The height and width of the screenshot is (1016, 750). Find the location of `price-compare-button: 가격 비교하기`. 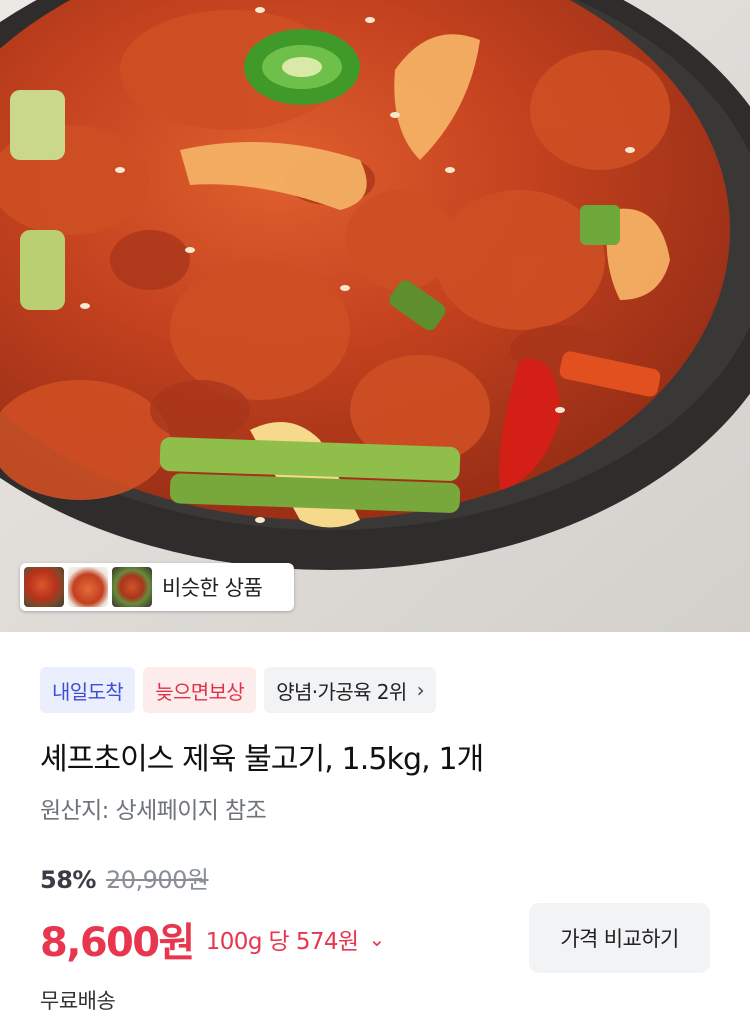

price-compare-button: 가격 비교하기 is located at coordinates (619, 938).